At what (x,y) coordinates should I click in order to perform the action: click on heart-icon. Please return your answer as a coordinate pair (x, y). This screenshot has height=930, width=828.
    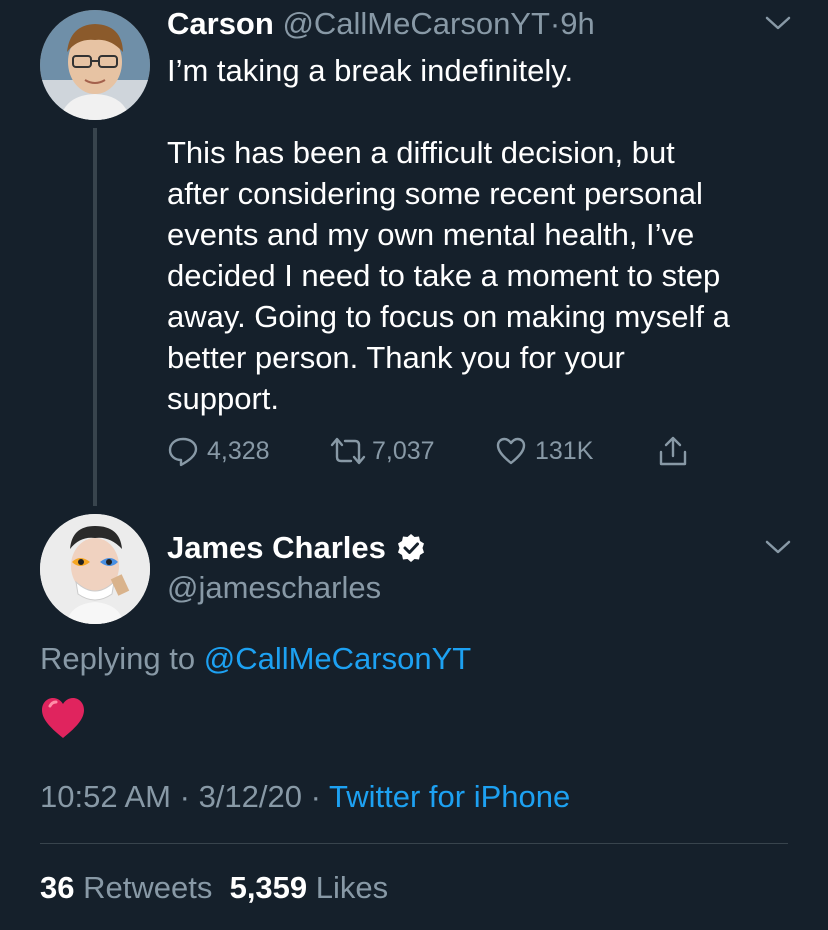
    Looking at the image, I should click on (511, 451).